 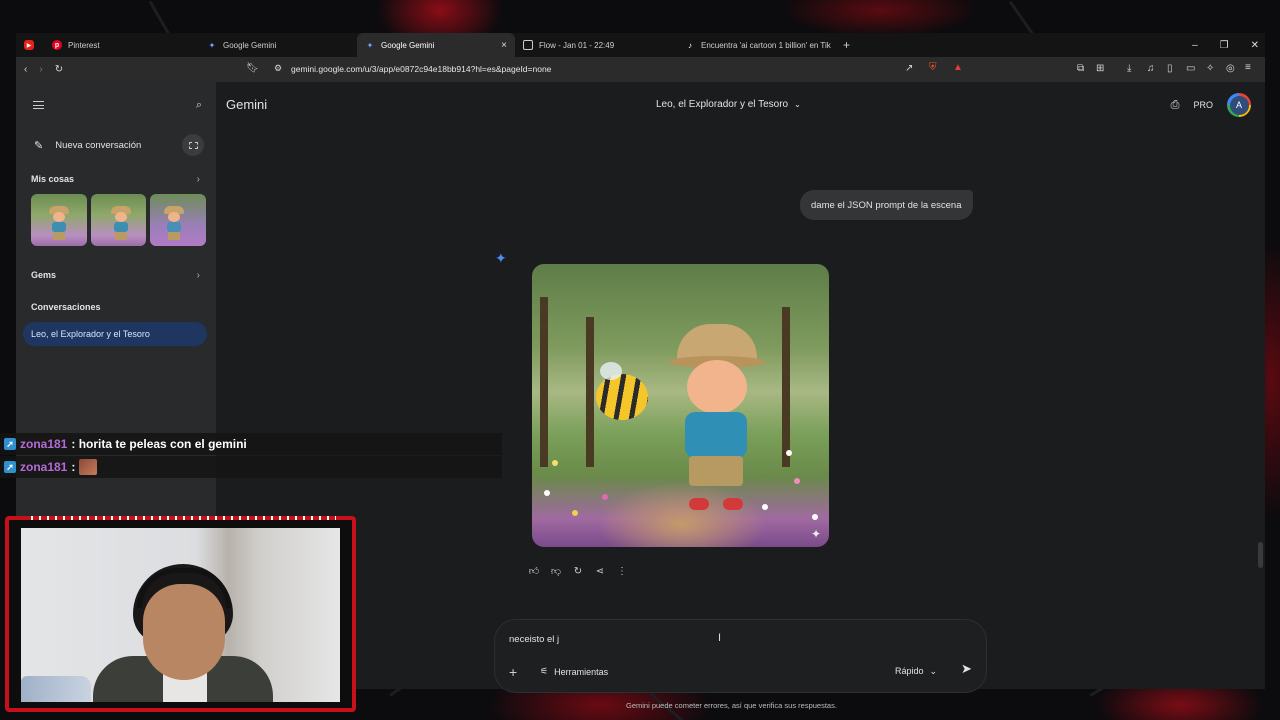 I want to click on search-icon: ⌕, so click(x=199, y=105).